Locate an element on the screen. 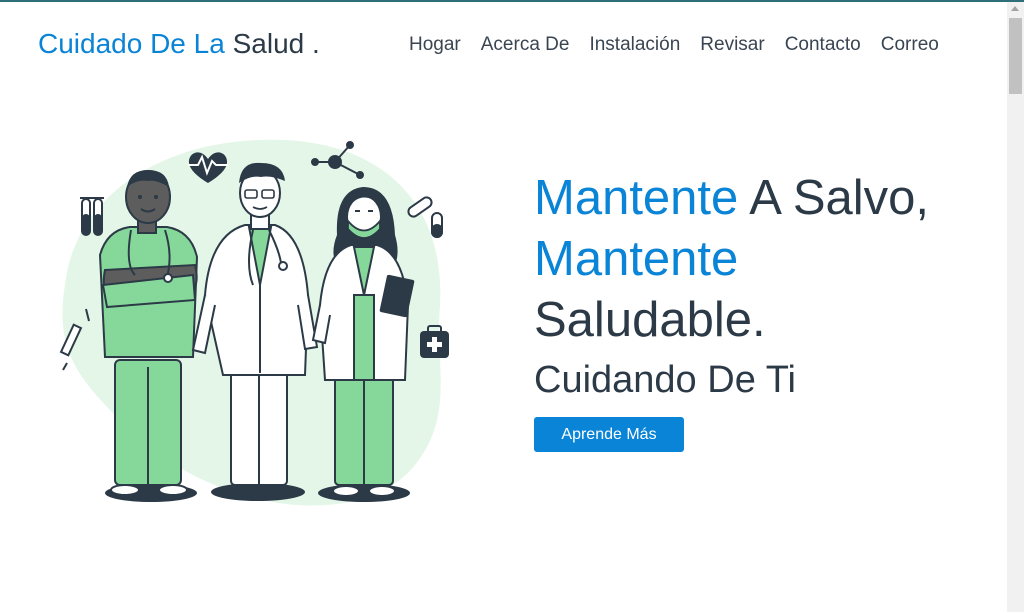 This screenshot has height=612, width=1024. headline-text-saludable: Saludable. is located at coordinates (650, 320).